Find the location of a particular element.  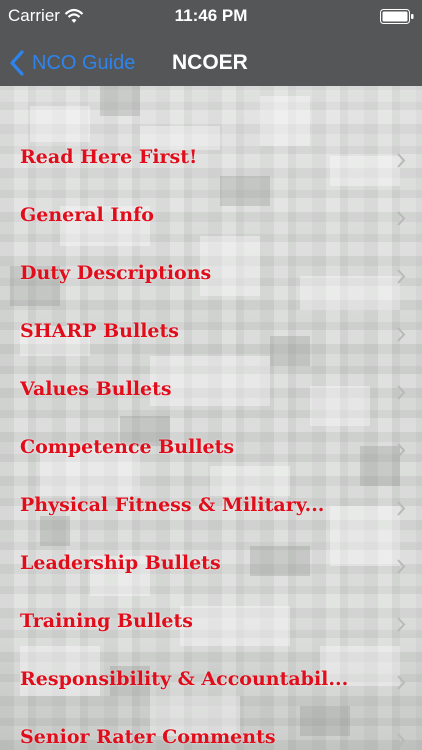

list-item: Senior Rater Comments is located at coordinates (211, 731).